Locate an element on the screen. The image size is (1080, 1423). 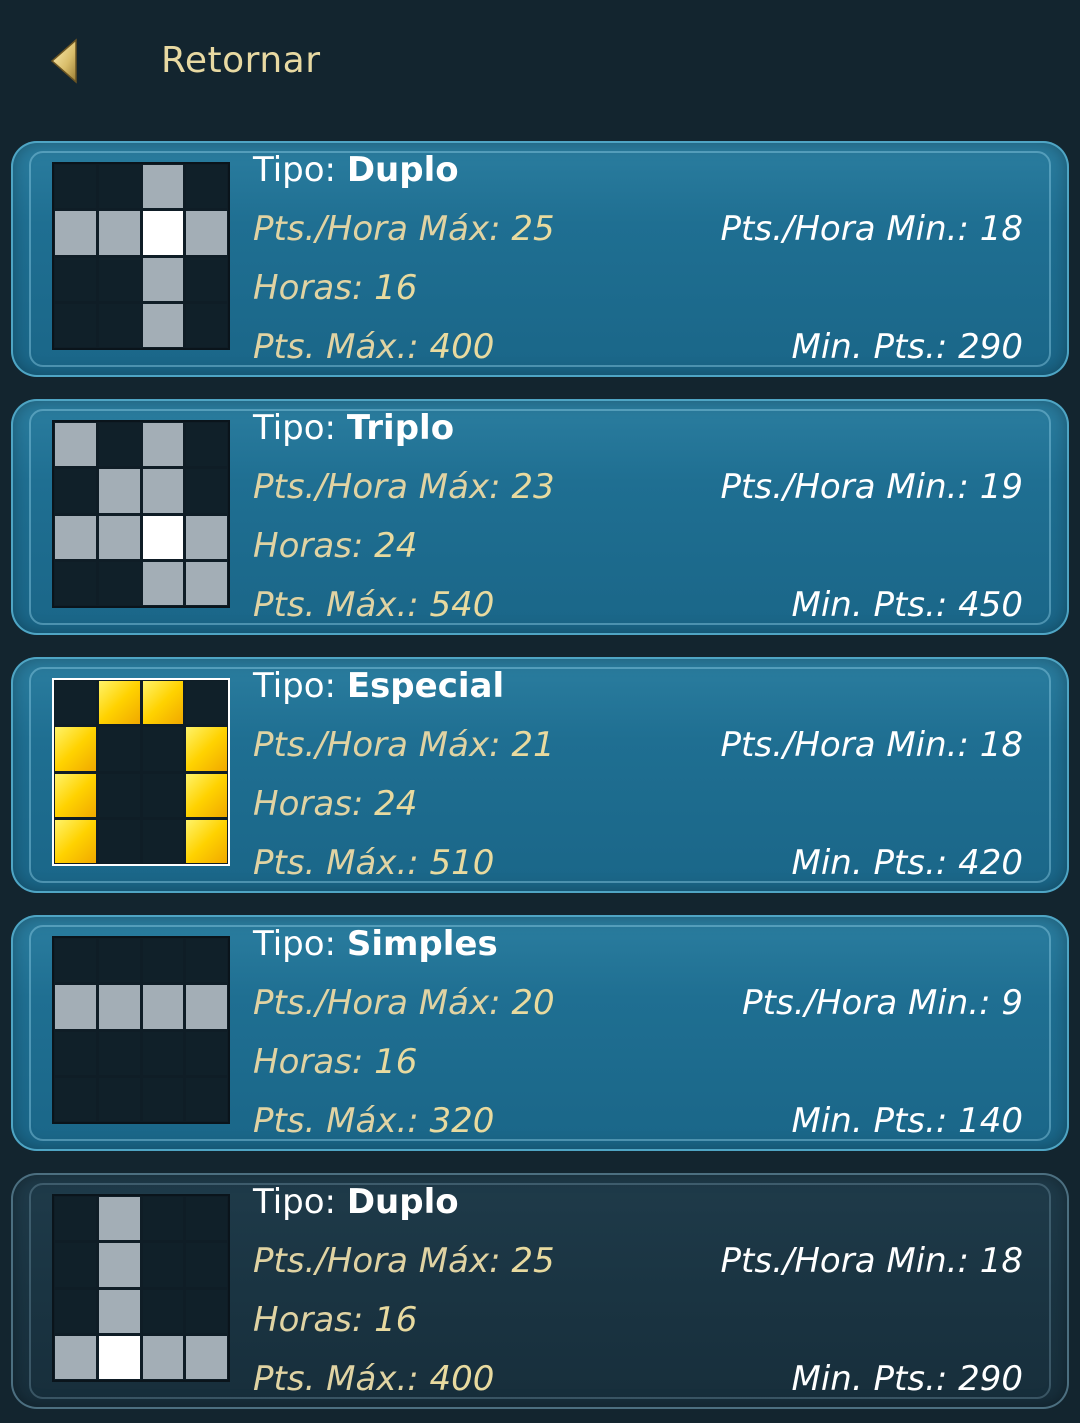
hours-value: 16 is located at coordinates (396, 288).